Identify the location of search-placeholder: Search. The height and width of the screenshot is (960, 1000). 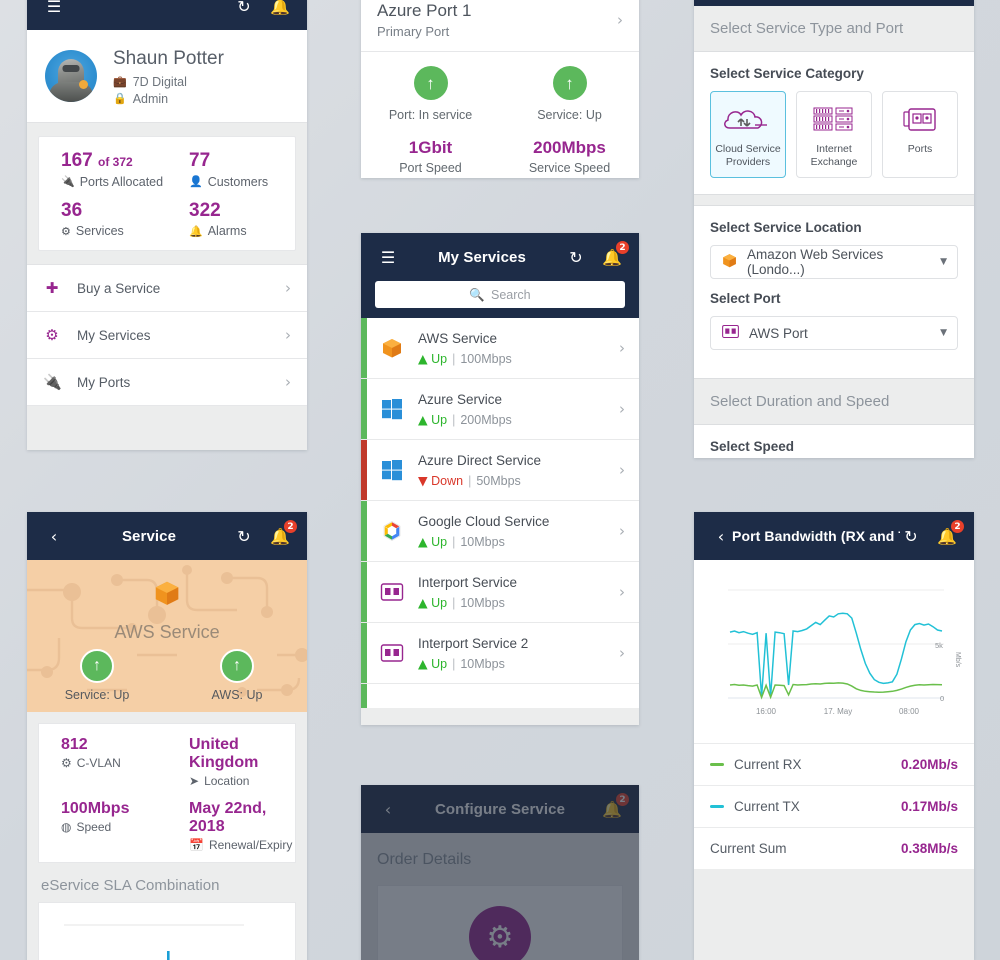
(510, 294).